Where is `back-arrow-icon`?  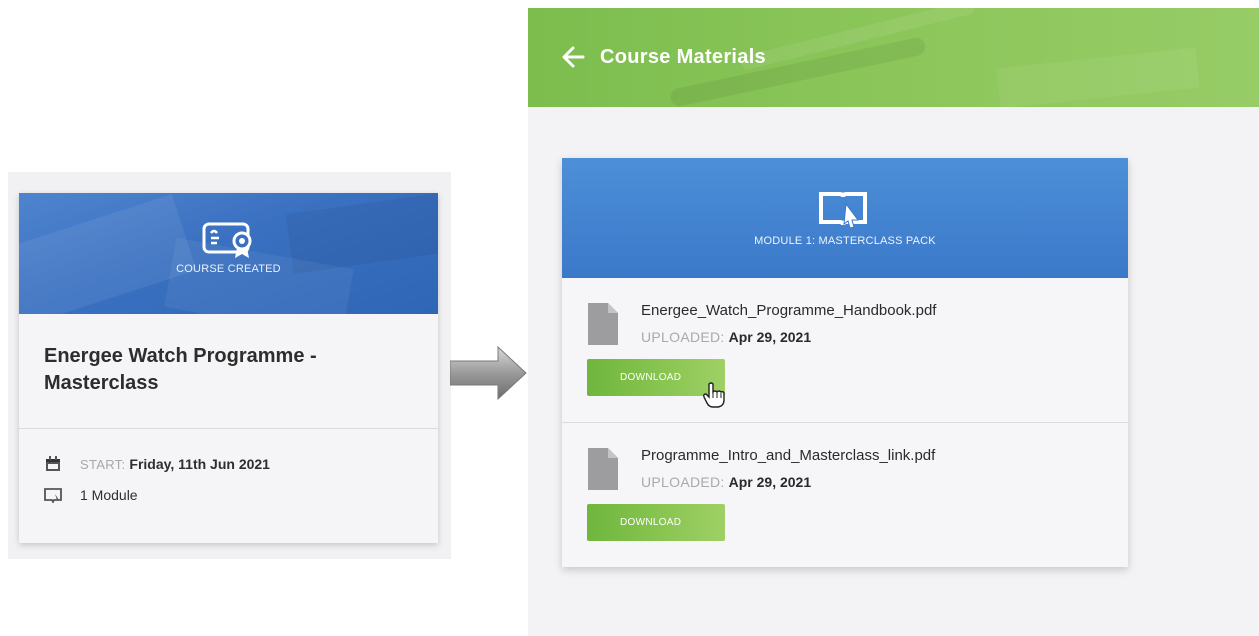
back-arrow-icon is located at coordinates (573, 57).